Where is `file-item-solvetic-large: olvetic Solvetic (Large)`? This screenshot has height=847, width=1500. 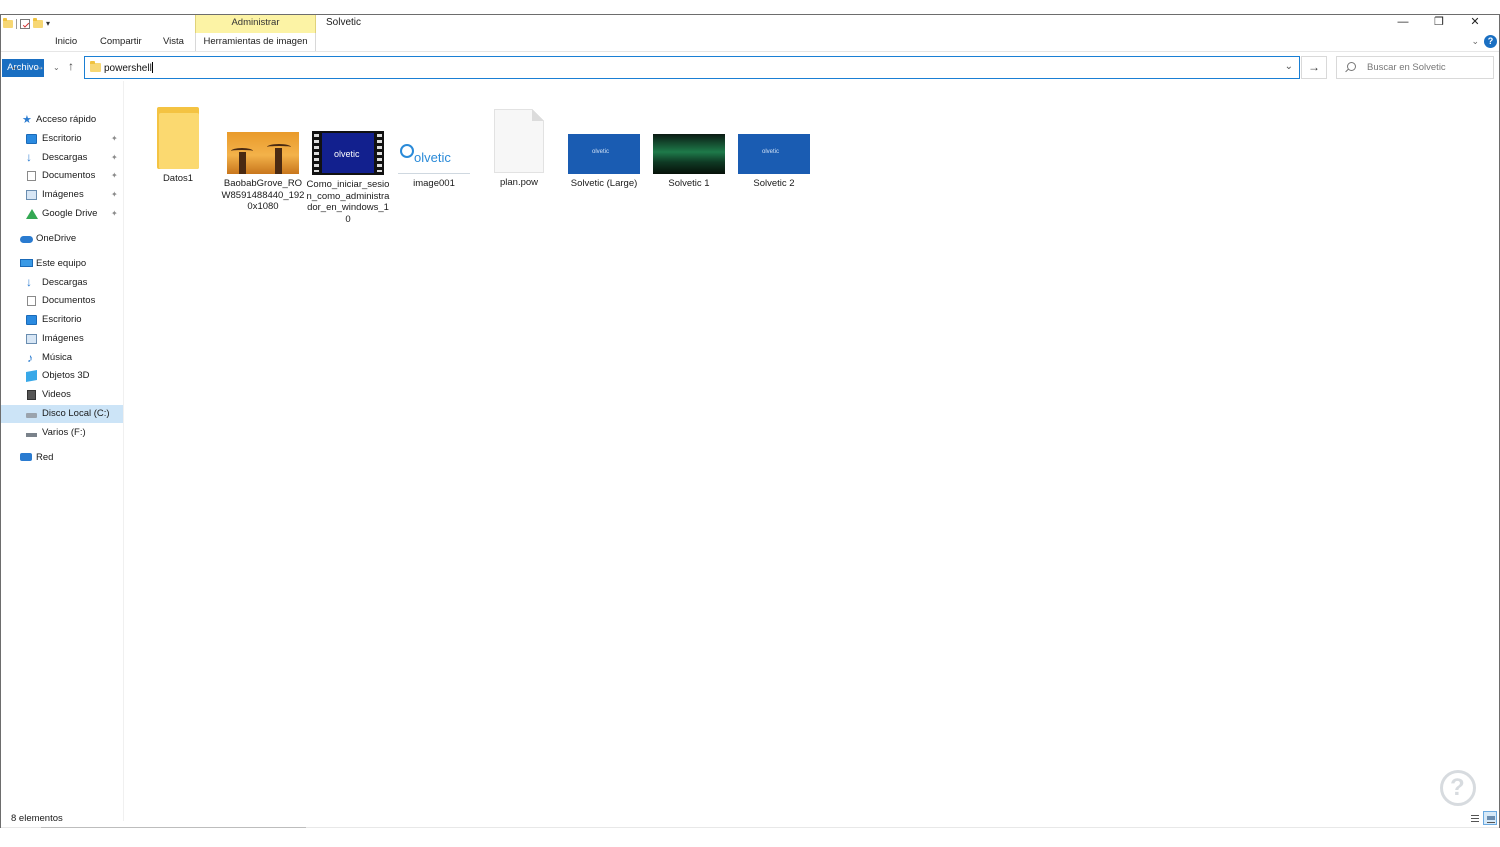 file-item-solvetic-large: olvetic Solvetic (Large) is located at coordinates (604, 148).